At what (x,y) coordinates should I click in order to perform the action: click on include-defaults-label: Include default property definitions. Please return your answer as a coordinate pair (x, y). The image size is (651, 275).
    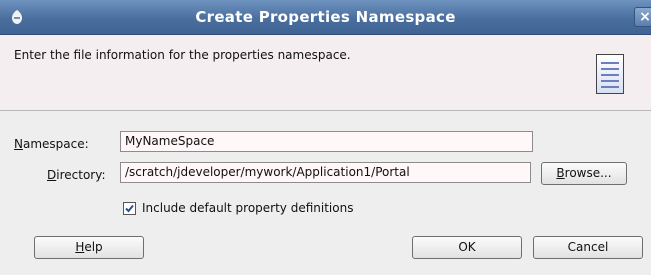
    Looking at the image, I should click on (247, 208).